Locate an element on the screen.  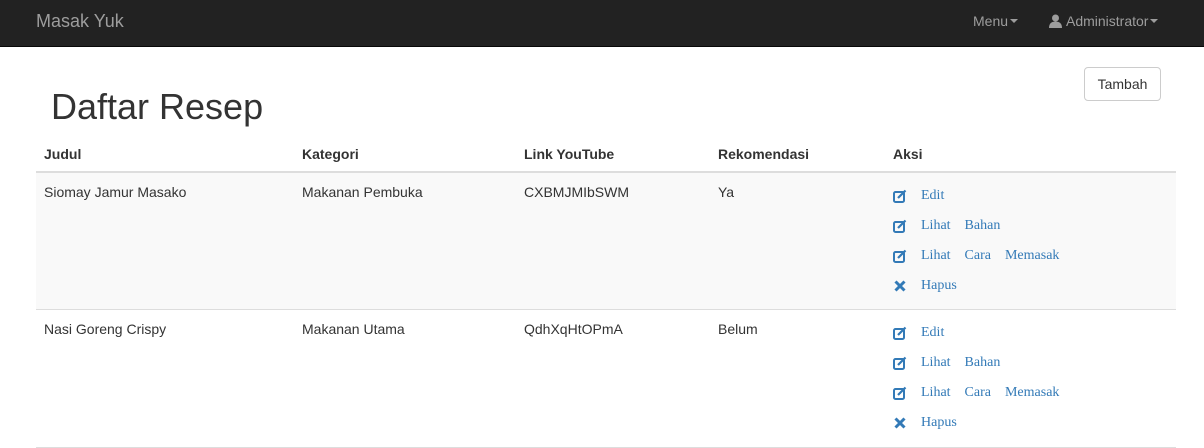
brand-link: Masak Yuk is located at coordinates (80, 21).